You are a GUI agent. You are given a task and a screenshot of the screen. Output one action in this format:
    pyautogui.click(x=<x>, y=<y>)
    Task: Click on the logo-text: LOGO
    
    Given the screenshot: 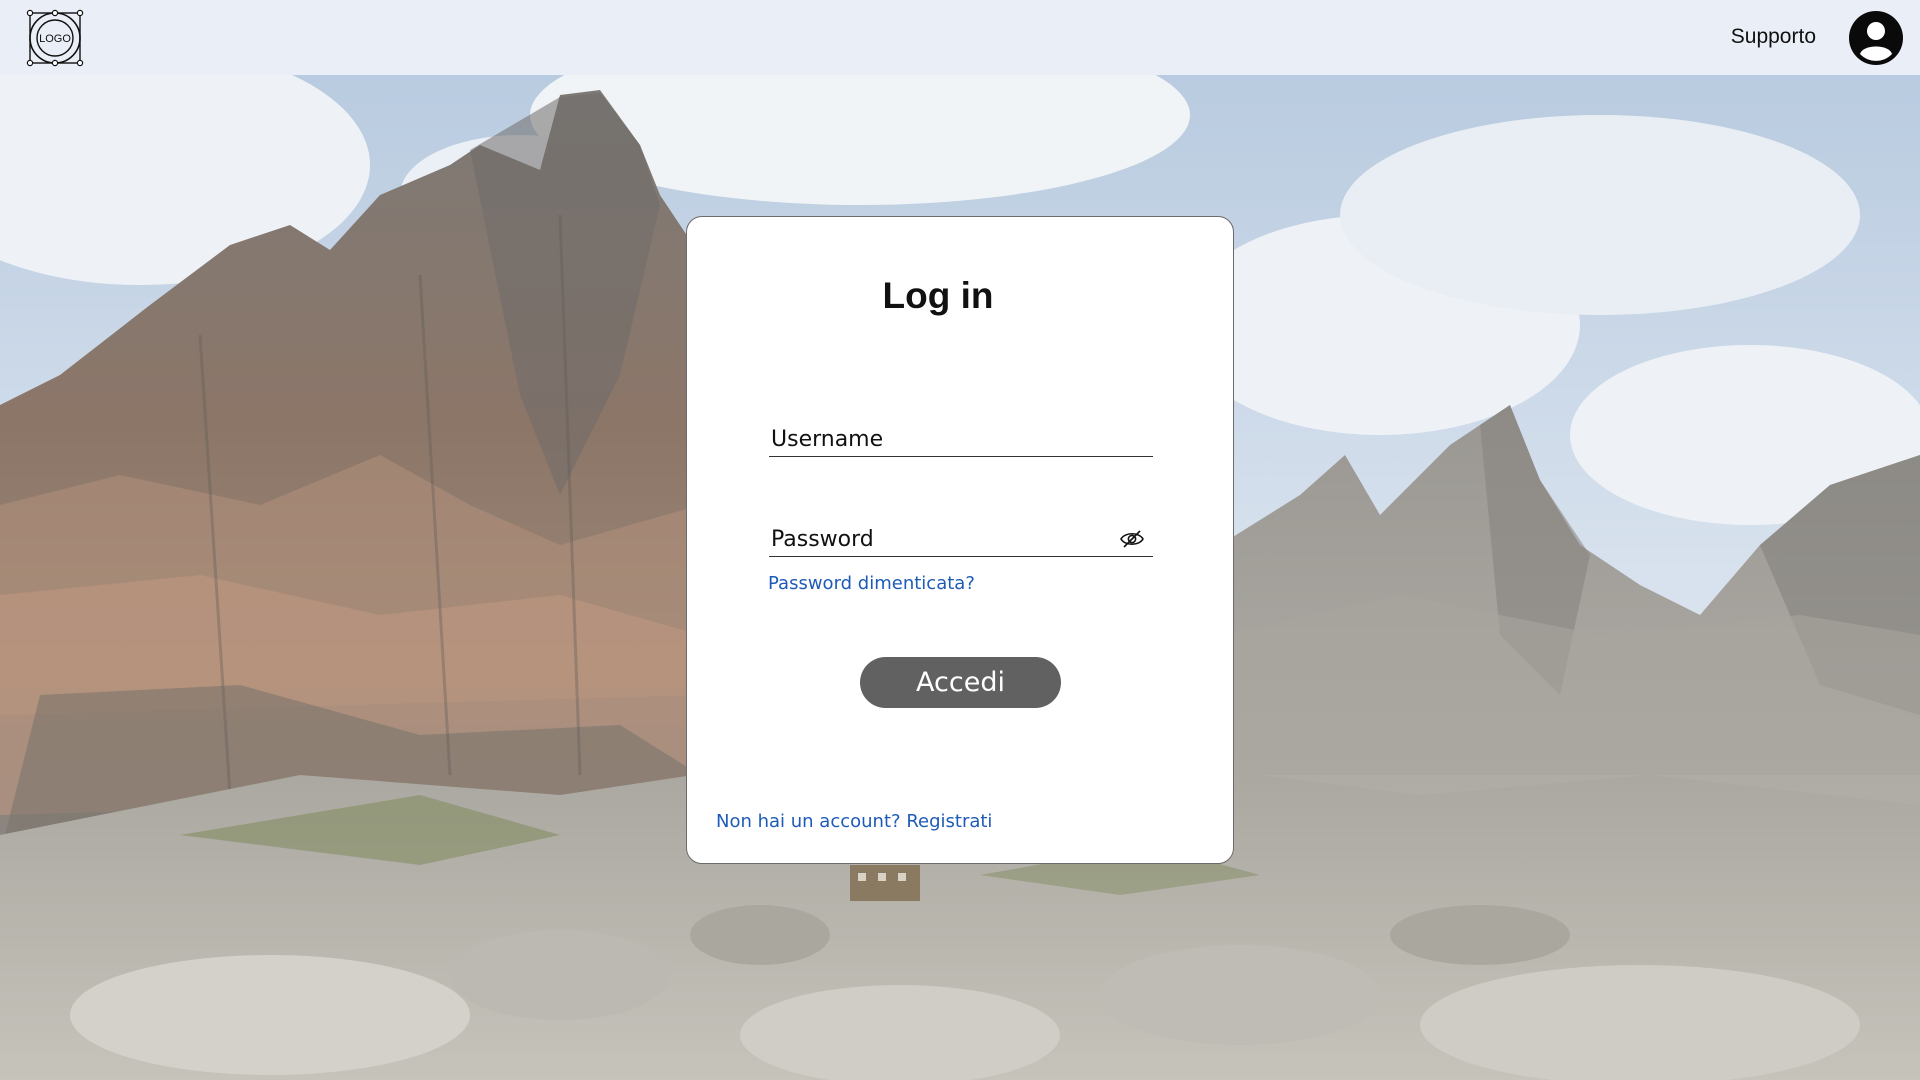 What is the action you would take?
    pyautogui.click(x=55, y=39)
    